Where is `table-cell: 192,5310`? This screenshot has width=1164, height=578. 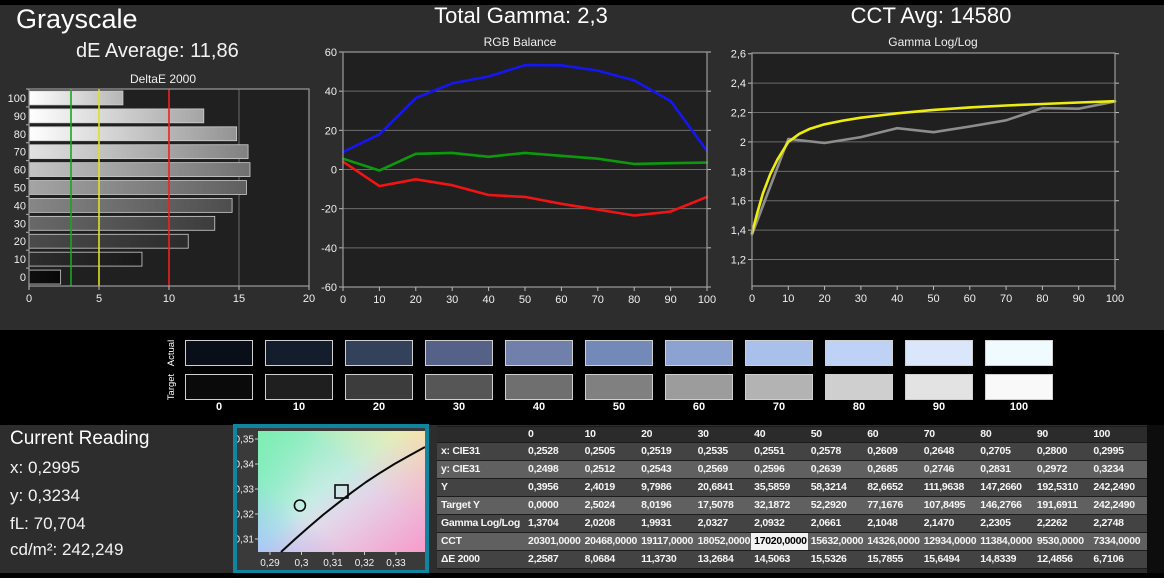 table-cell: 192,5310 is located at coordinates (1062, 487).